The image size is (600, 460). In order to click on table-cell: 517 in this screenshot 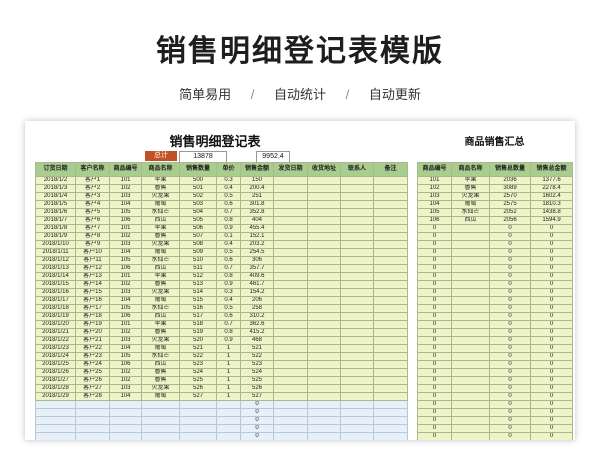, I will do `click(198, 316)`.